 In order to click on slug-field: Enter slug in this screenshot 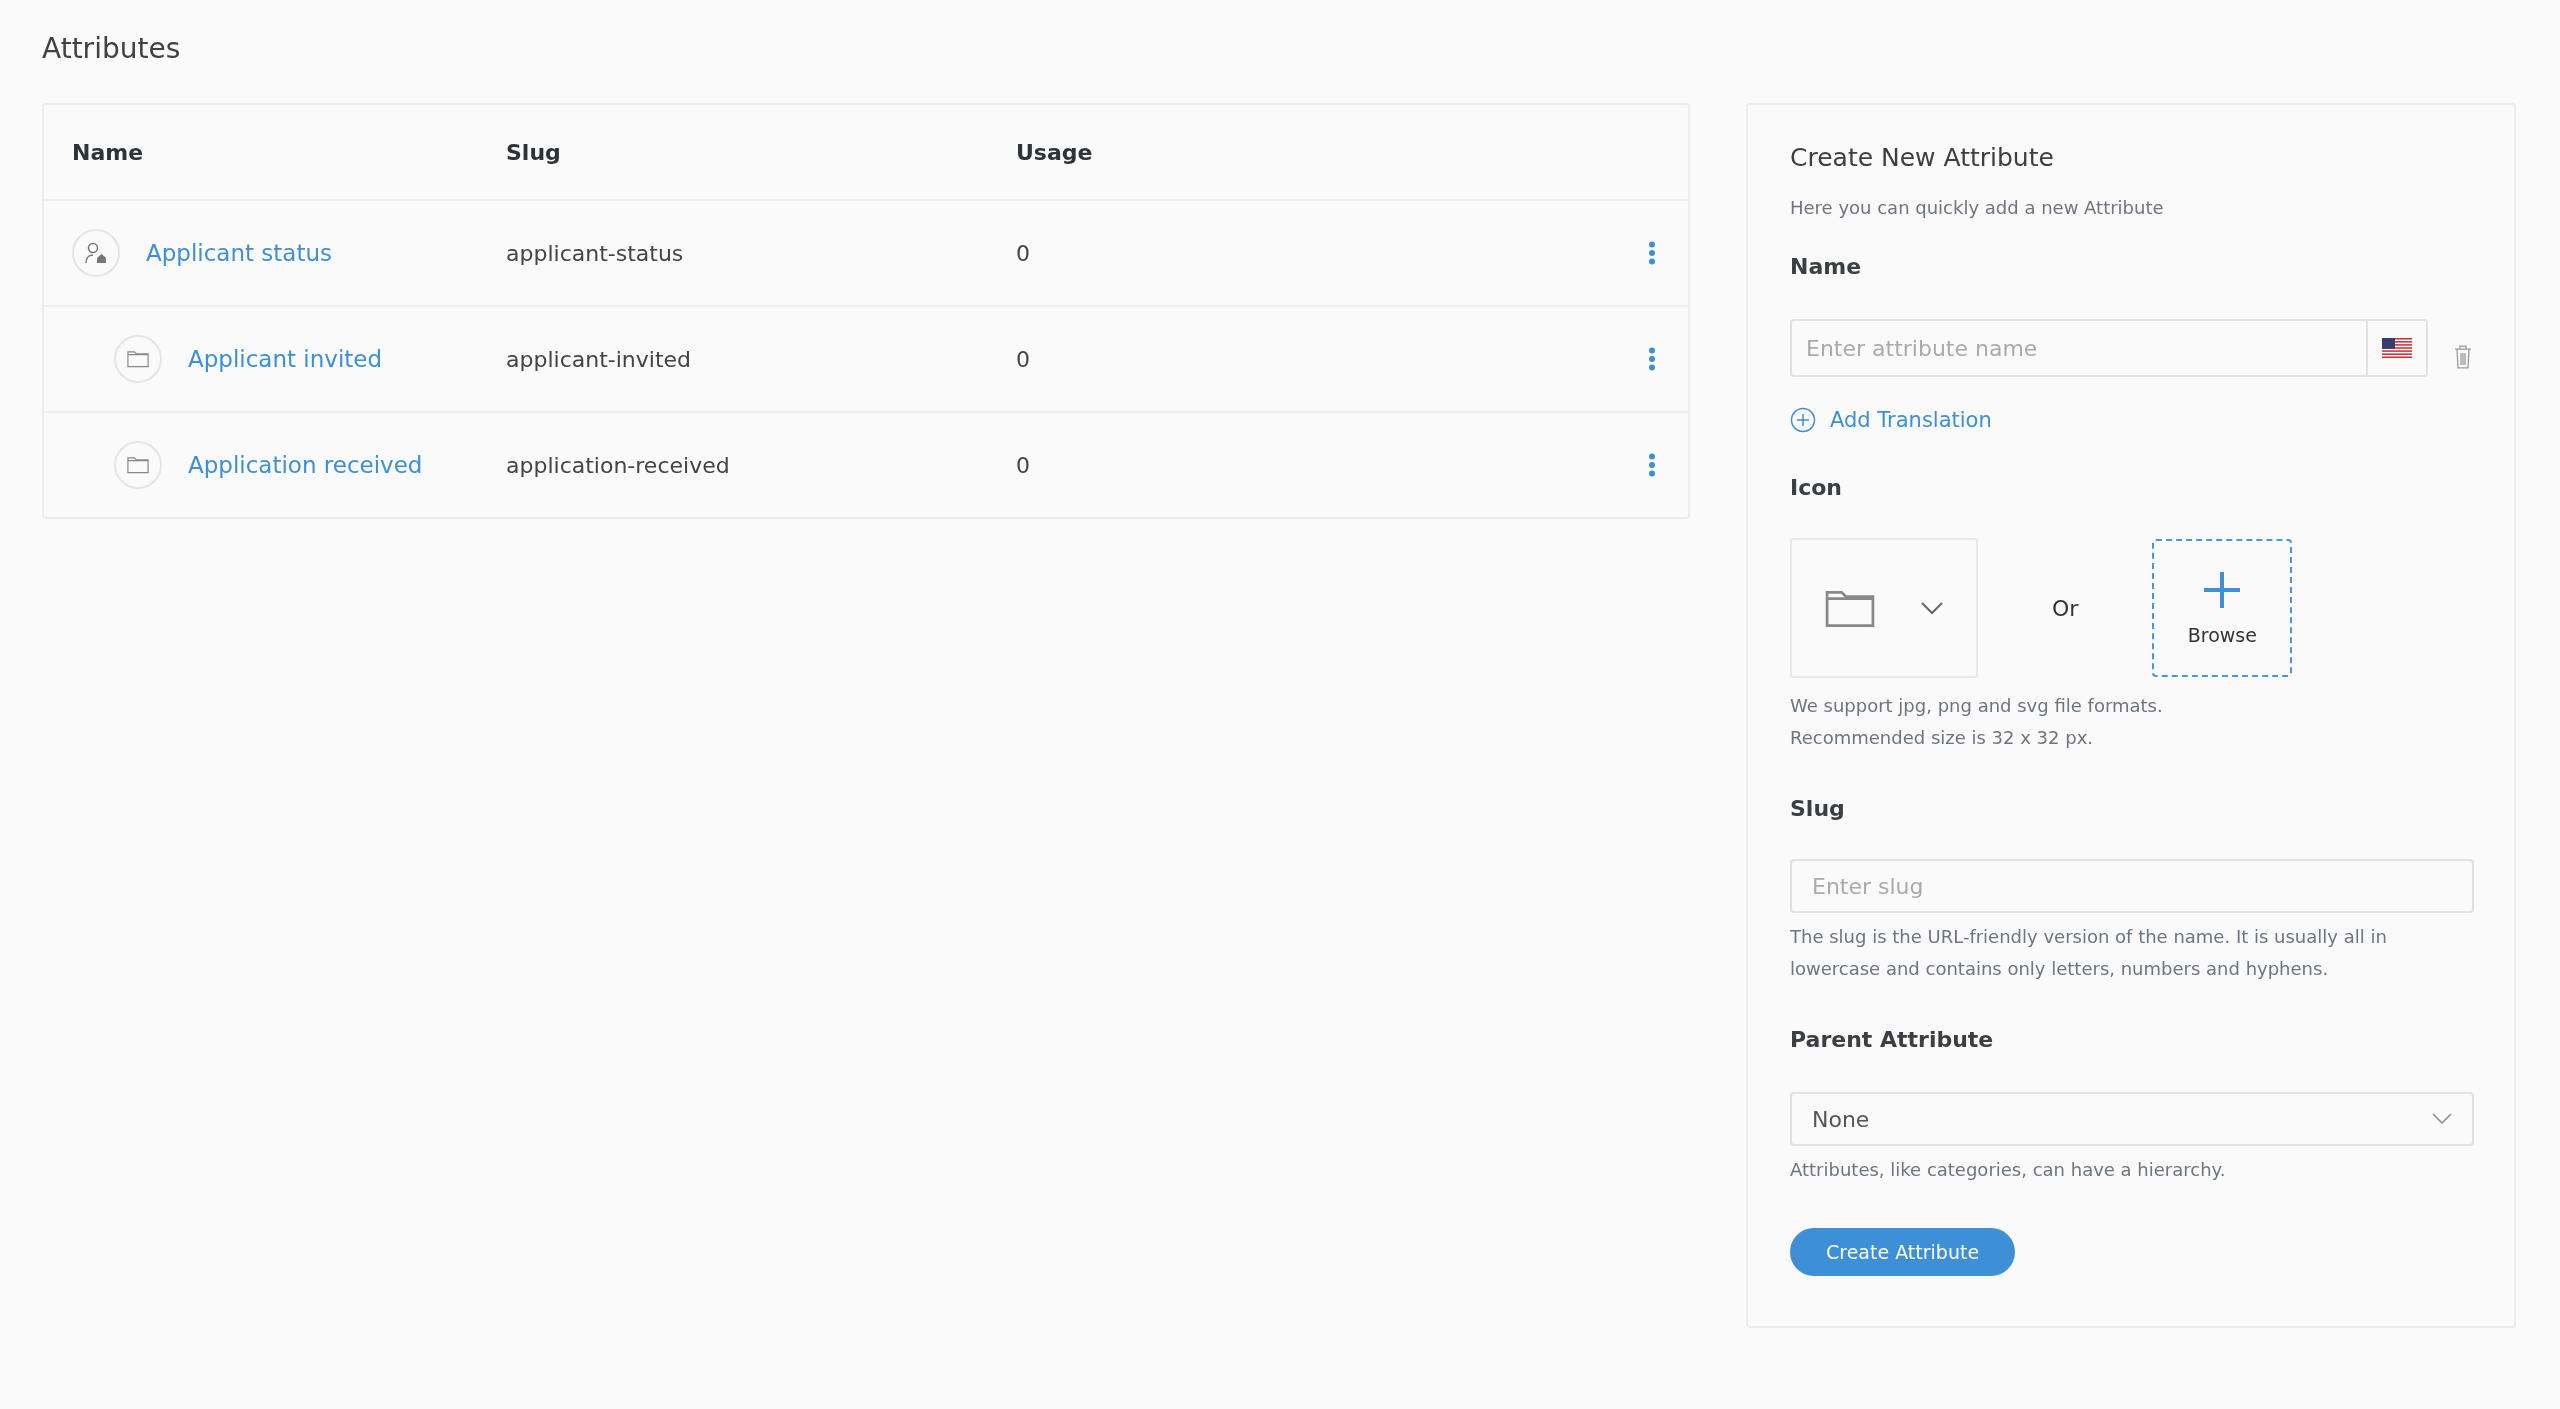, I will do `click(2132, 886)`.